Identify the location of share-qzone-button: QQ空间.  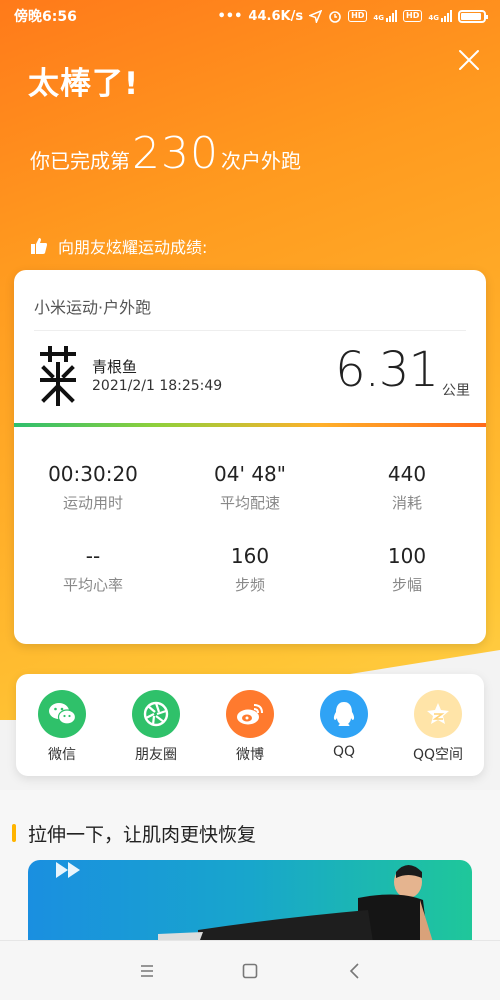
(438, 727).